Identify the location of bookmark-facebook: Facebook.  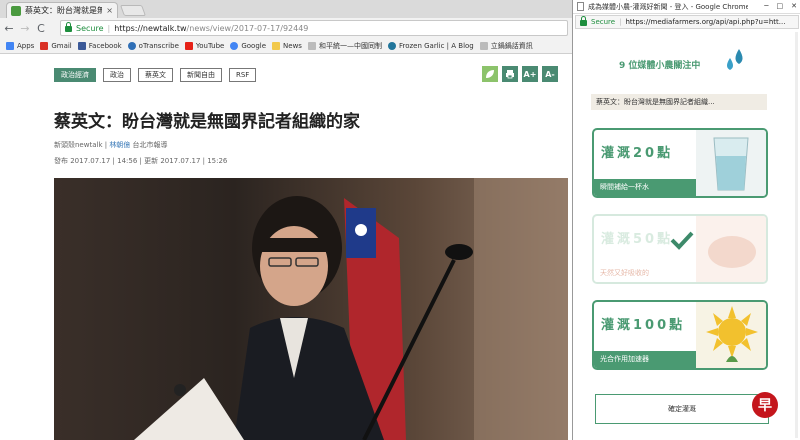
(99, 45).